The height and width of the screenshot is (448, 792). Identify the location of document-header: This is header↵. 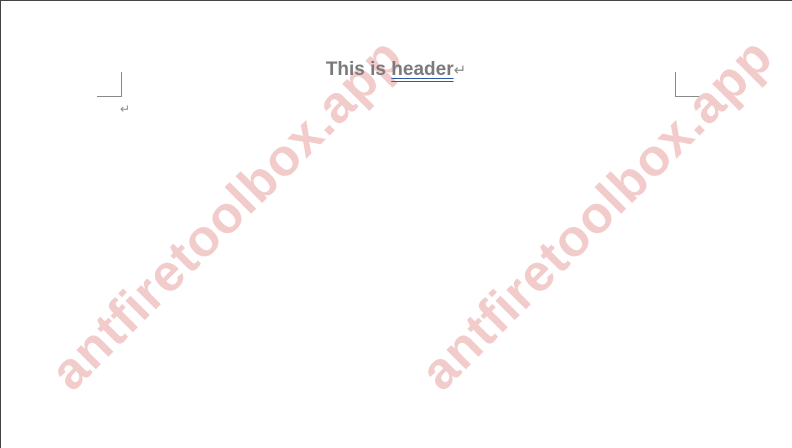
(396, 70).